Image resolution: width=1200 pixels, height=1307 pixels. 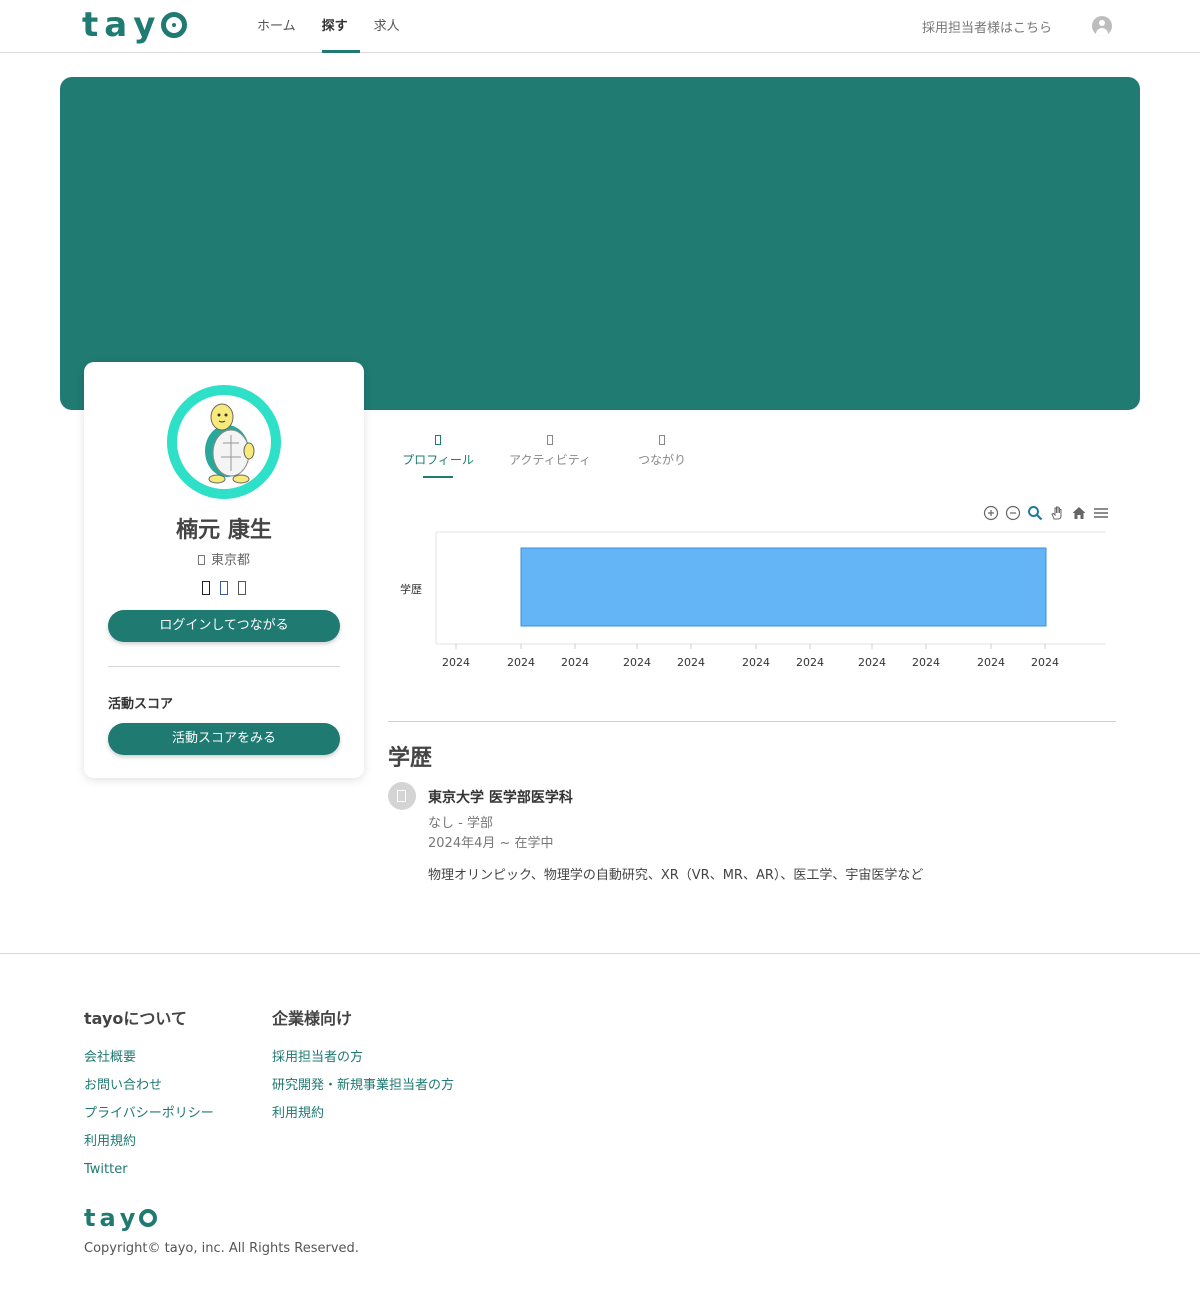 I want to click on footer-link-contact: お問い合わせ, so click(x=149, y=1086).